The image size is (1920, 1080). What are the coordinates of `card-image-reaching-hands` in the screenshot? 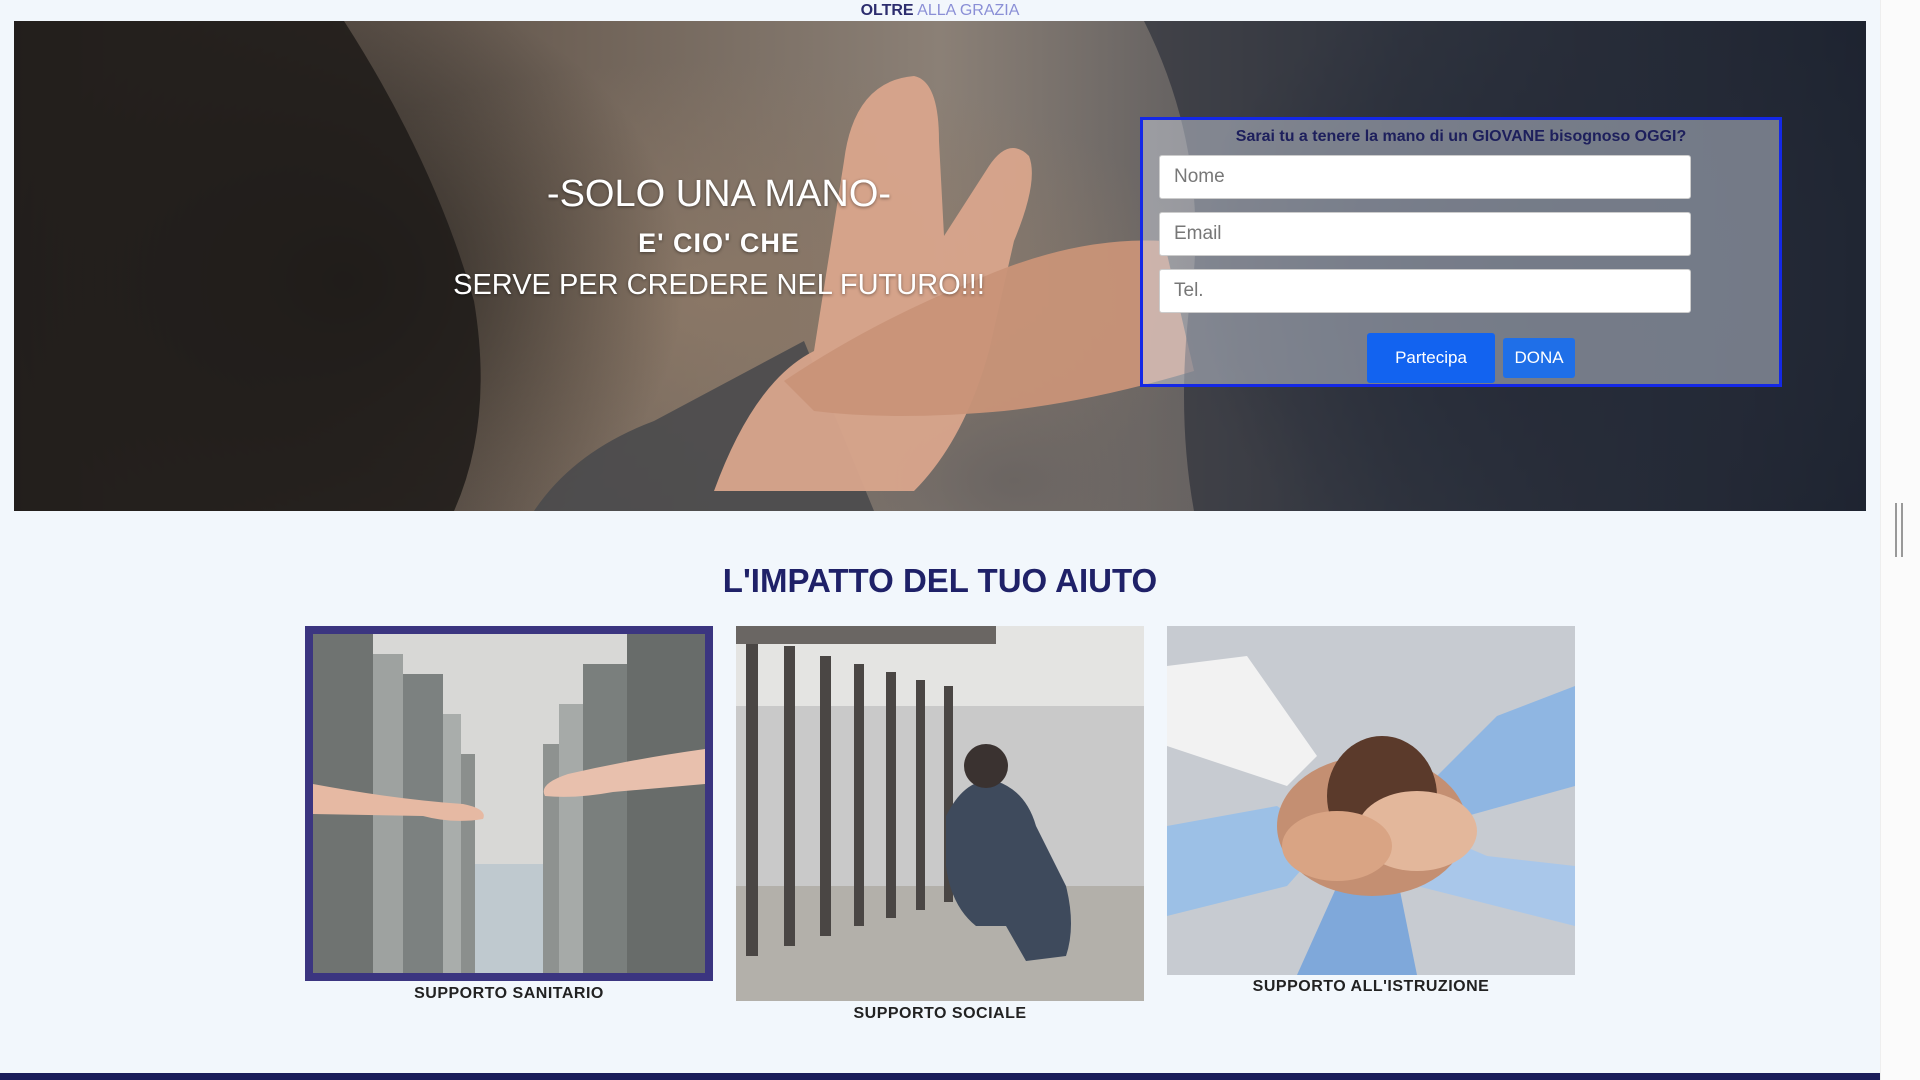 It's located at (509, 803).